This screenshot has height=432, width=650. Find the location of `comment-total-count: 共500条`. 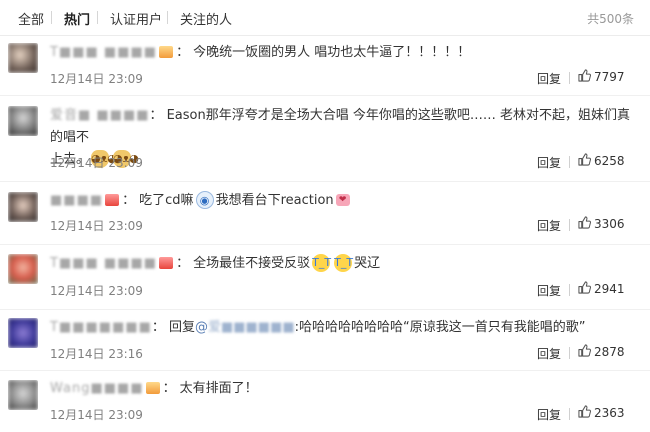

comment-total-count: 共500条 is located at coordinates (610, 19).